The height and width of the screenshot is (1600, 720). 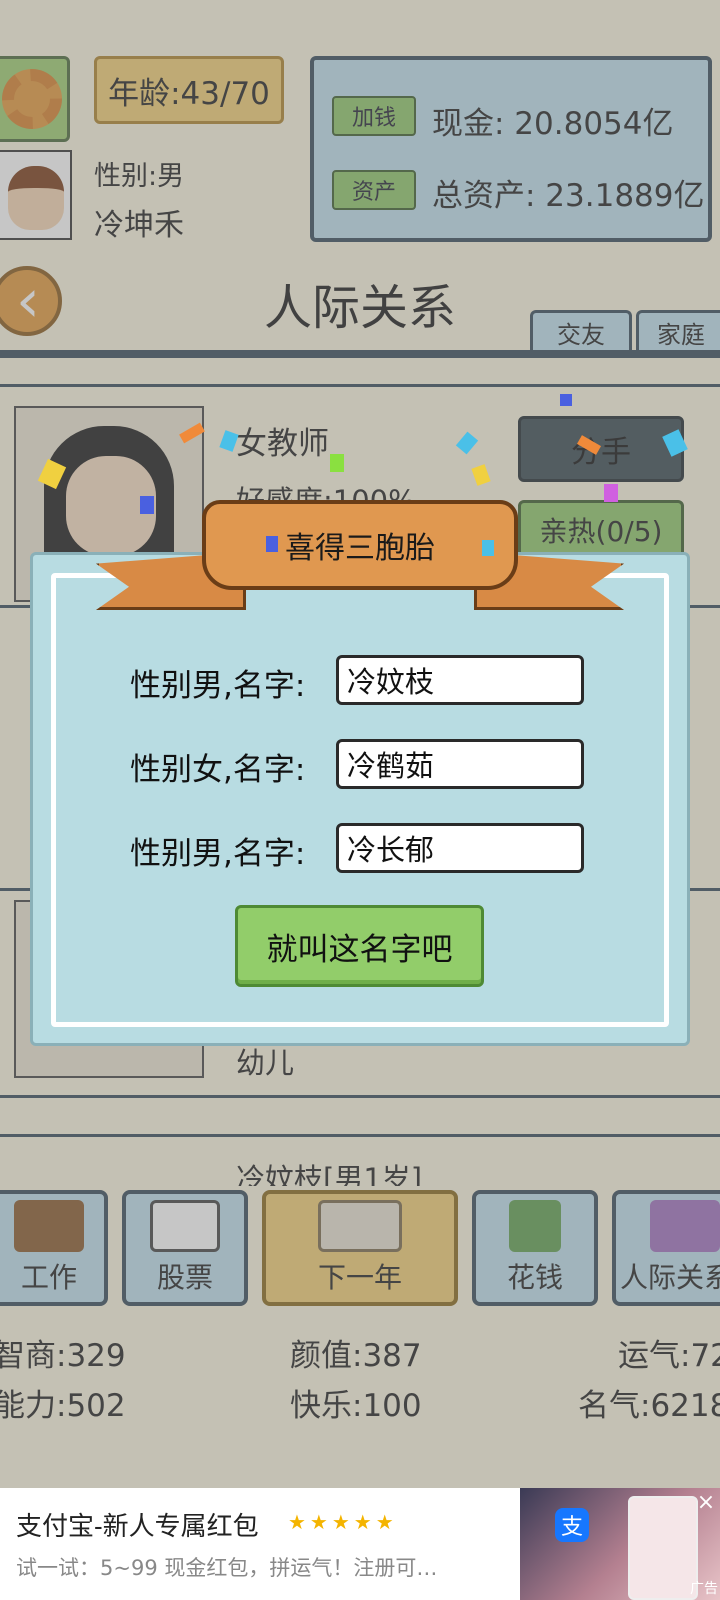 I want to click on confirm-names-button: 就叫这名字吧, so click(x=359, y=946).